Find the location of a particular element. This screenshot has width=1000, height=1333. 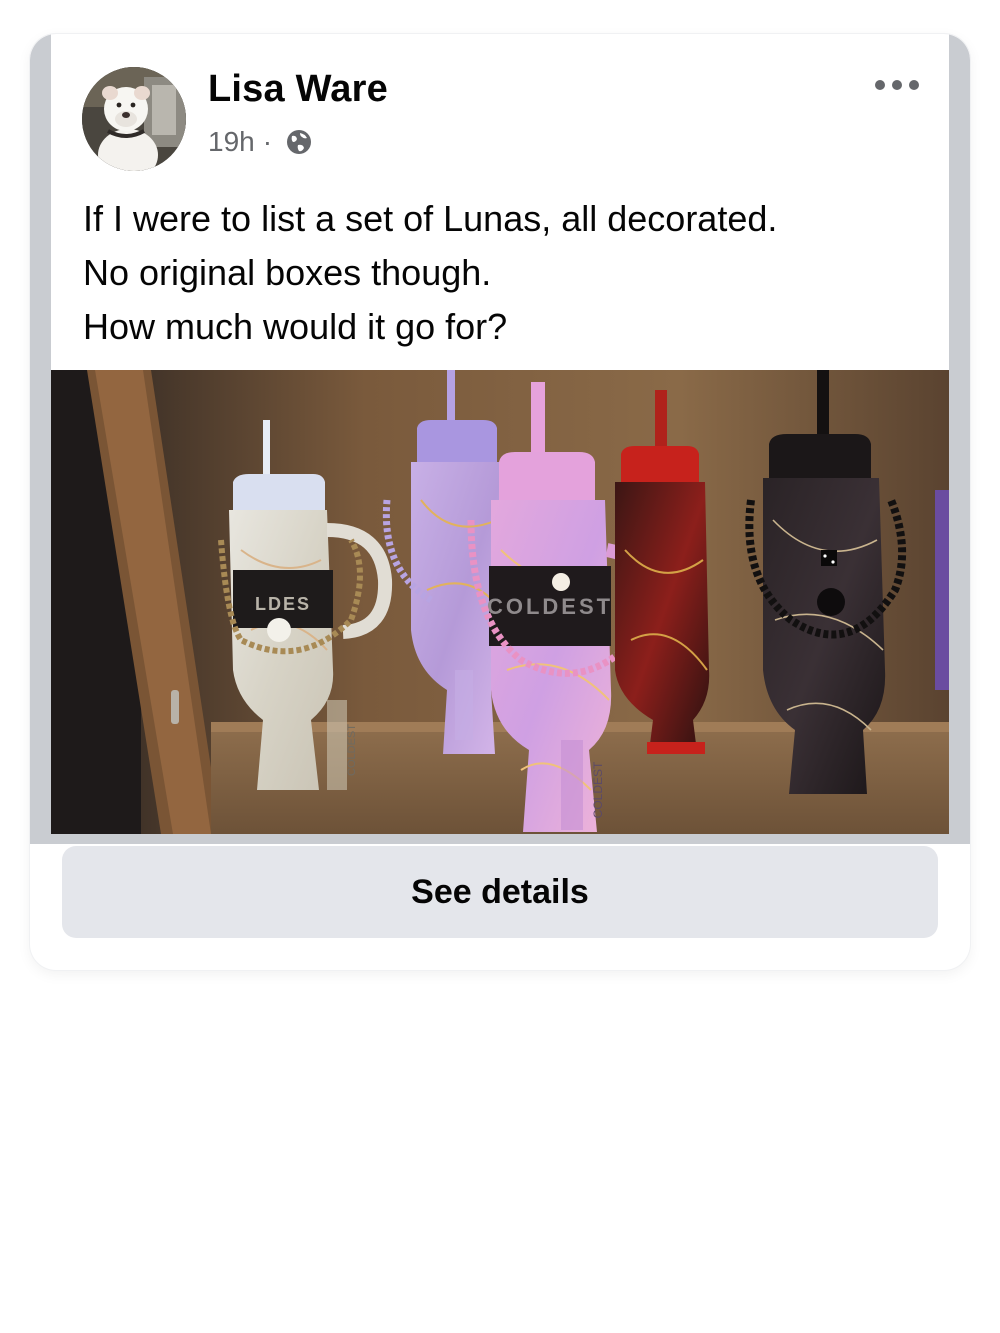

svg-text: COLDEST is located at coordinates (550, 606).